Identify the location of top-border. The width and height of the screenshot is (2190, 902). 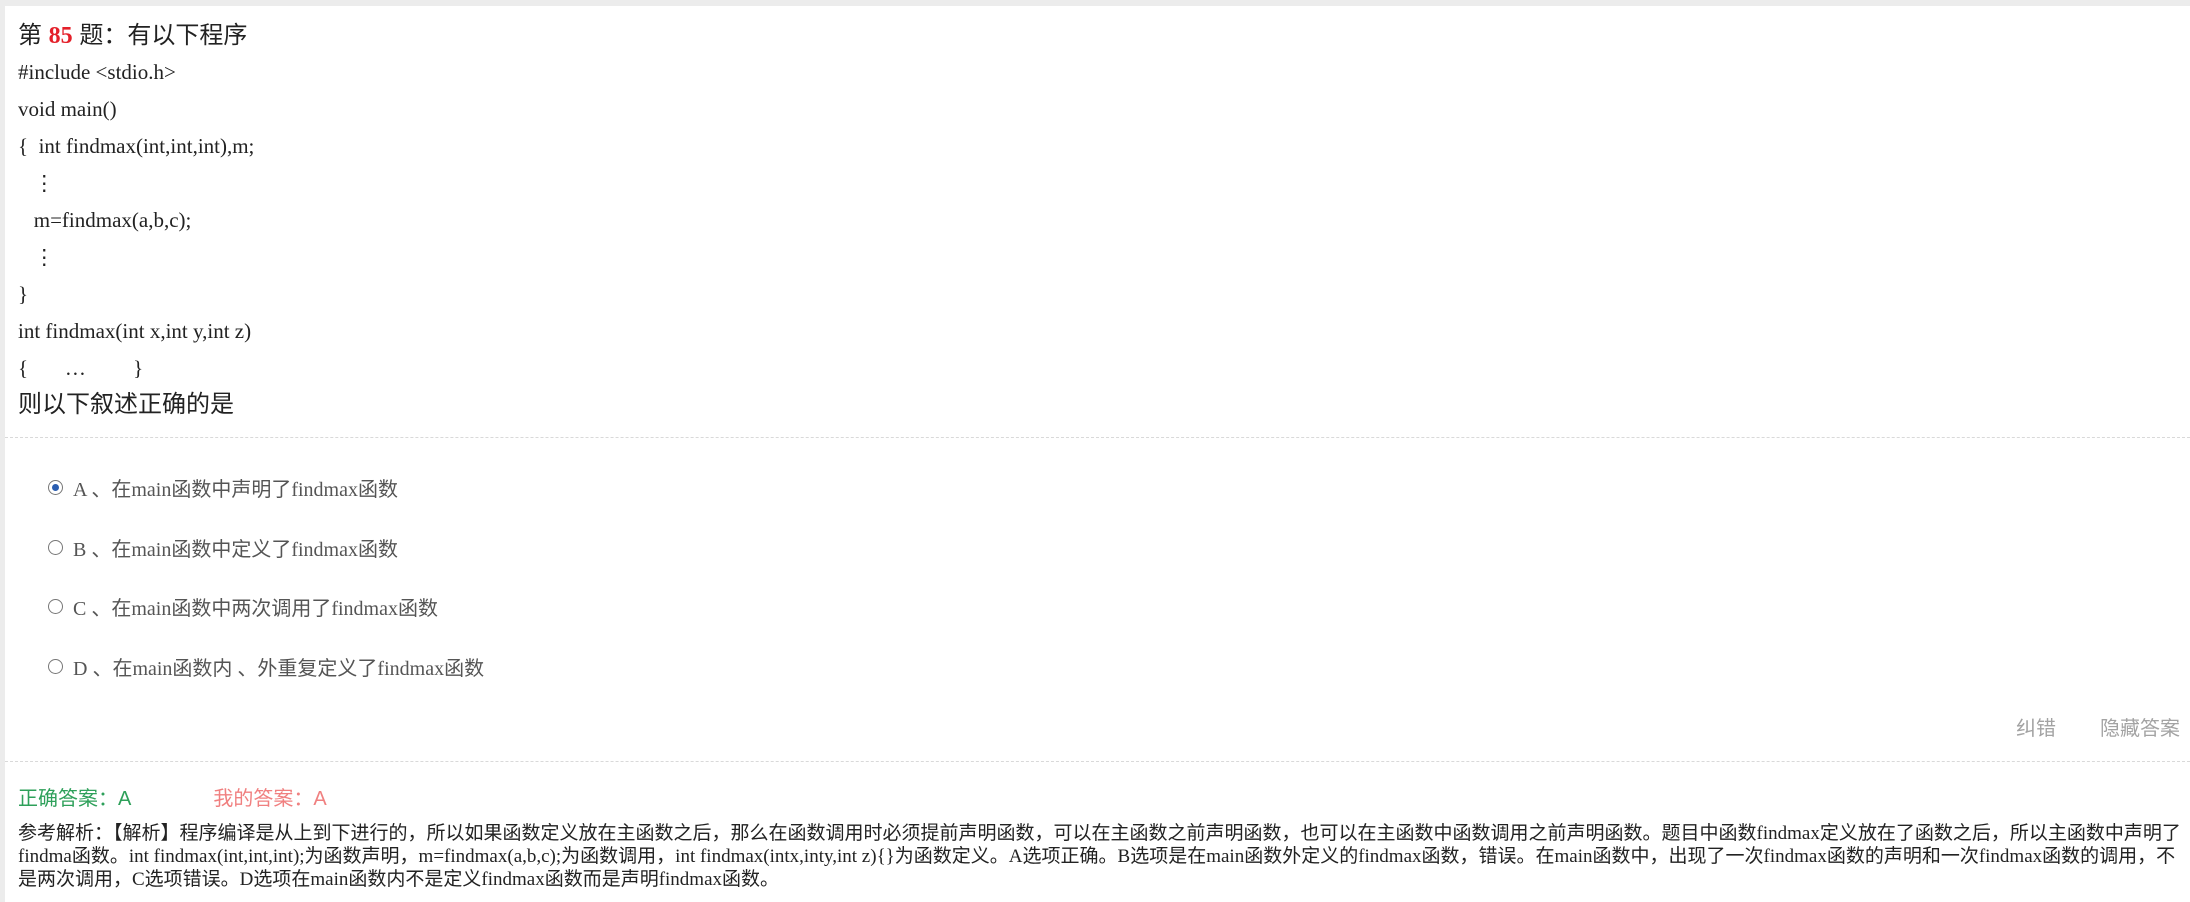
(1095, 3).